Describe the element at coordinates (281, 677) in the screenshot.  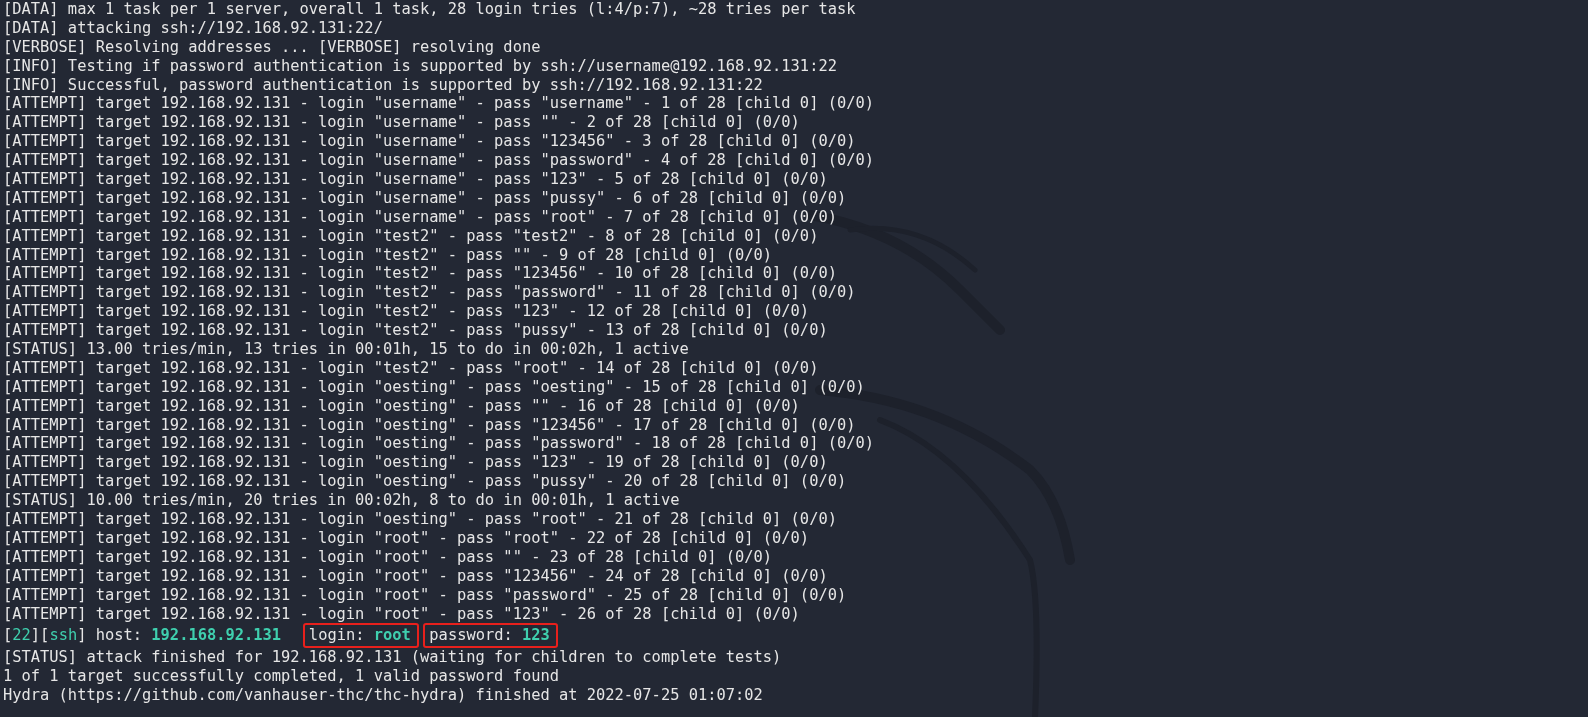
I see `terminal-line: 1 of 1 target successfully completed, 1 valid password found` at that location.